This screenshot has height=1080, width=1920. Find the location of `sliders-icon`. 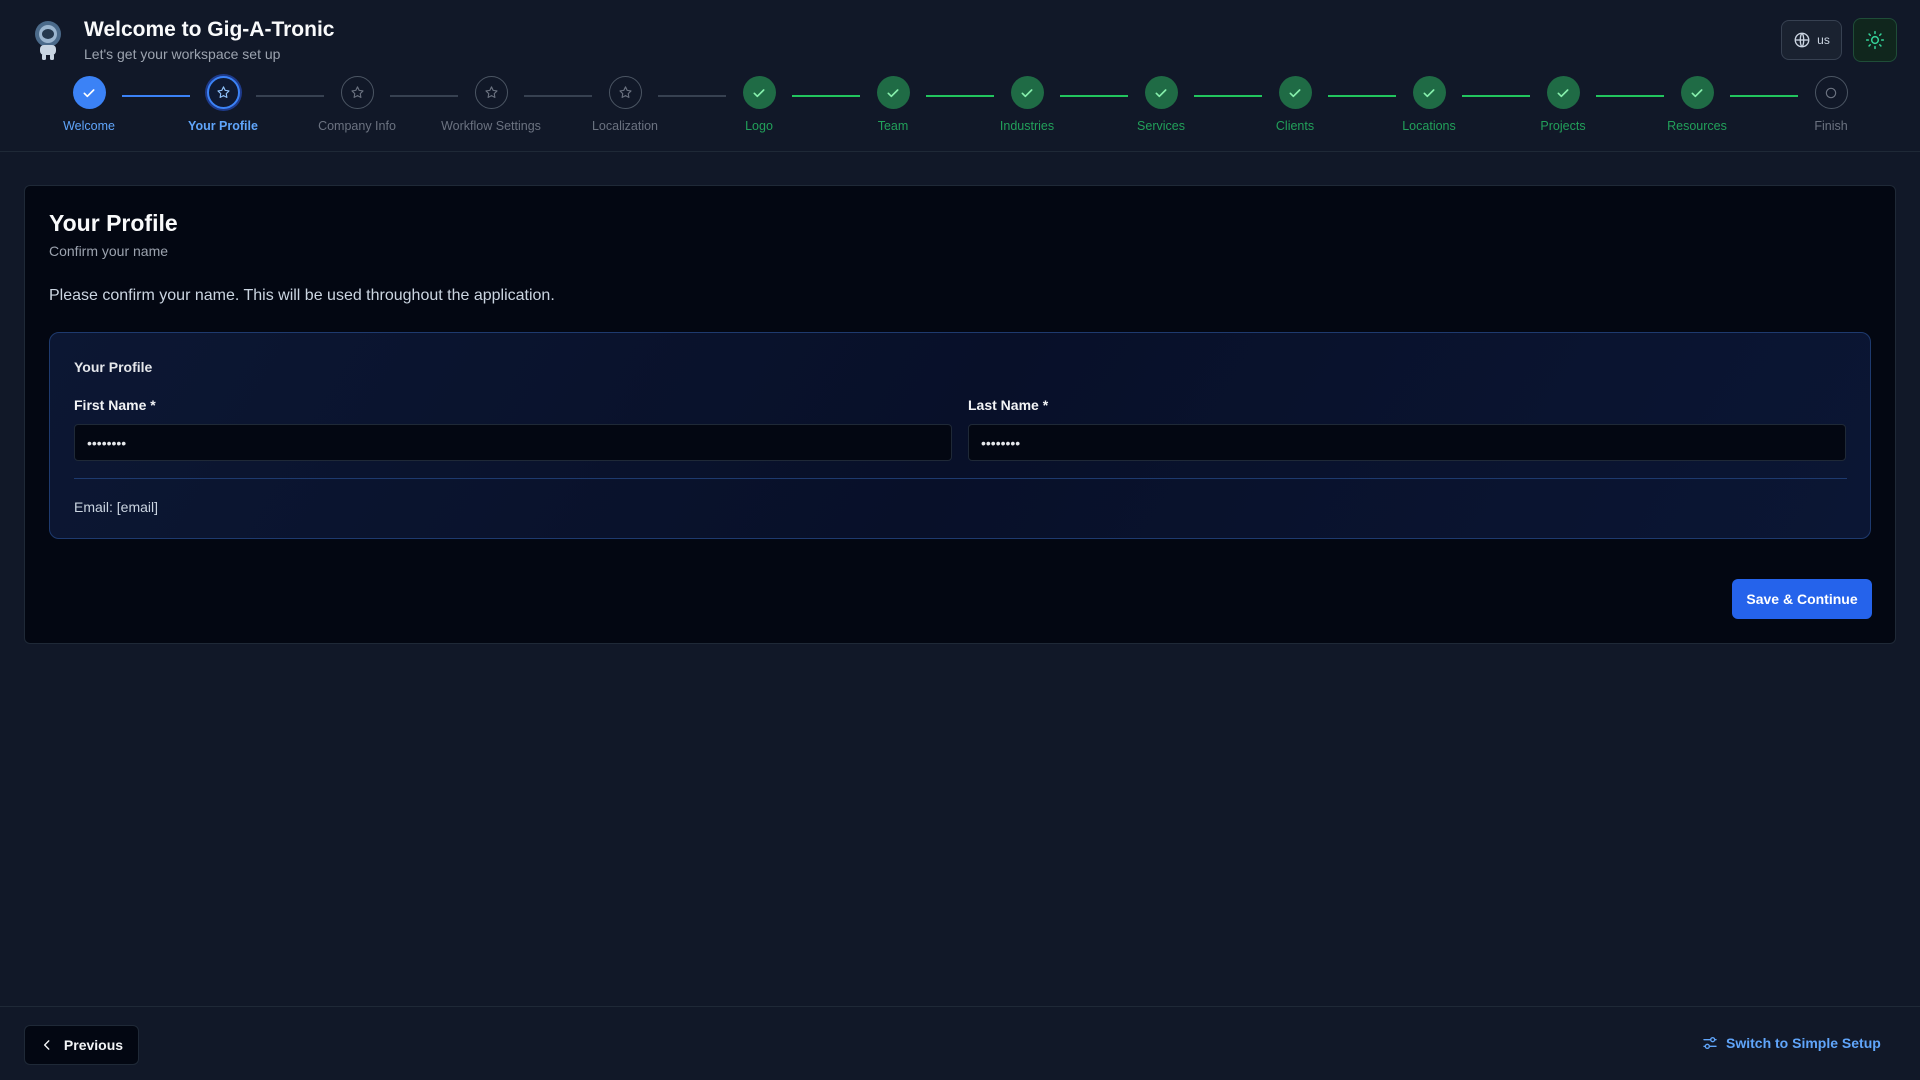

sliders-icon is located at coordinates (1710, 1043).